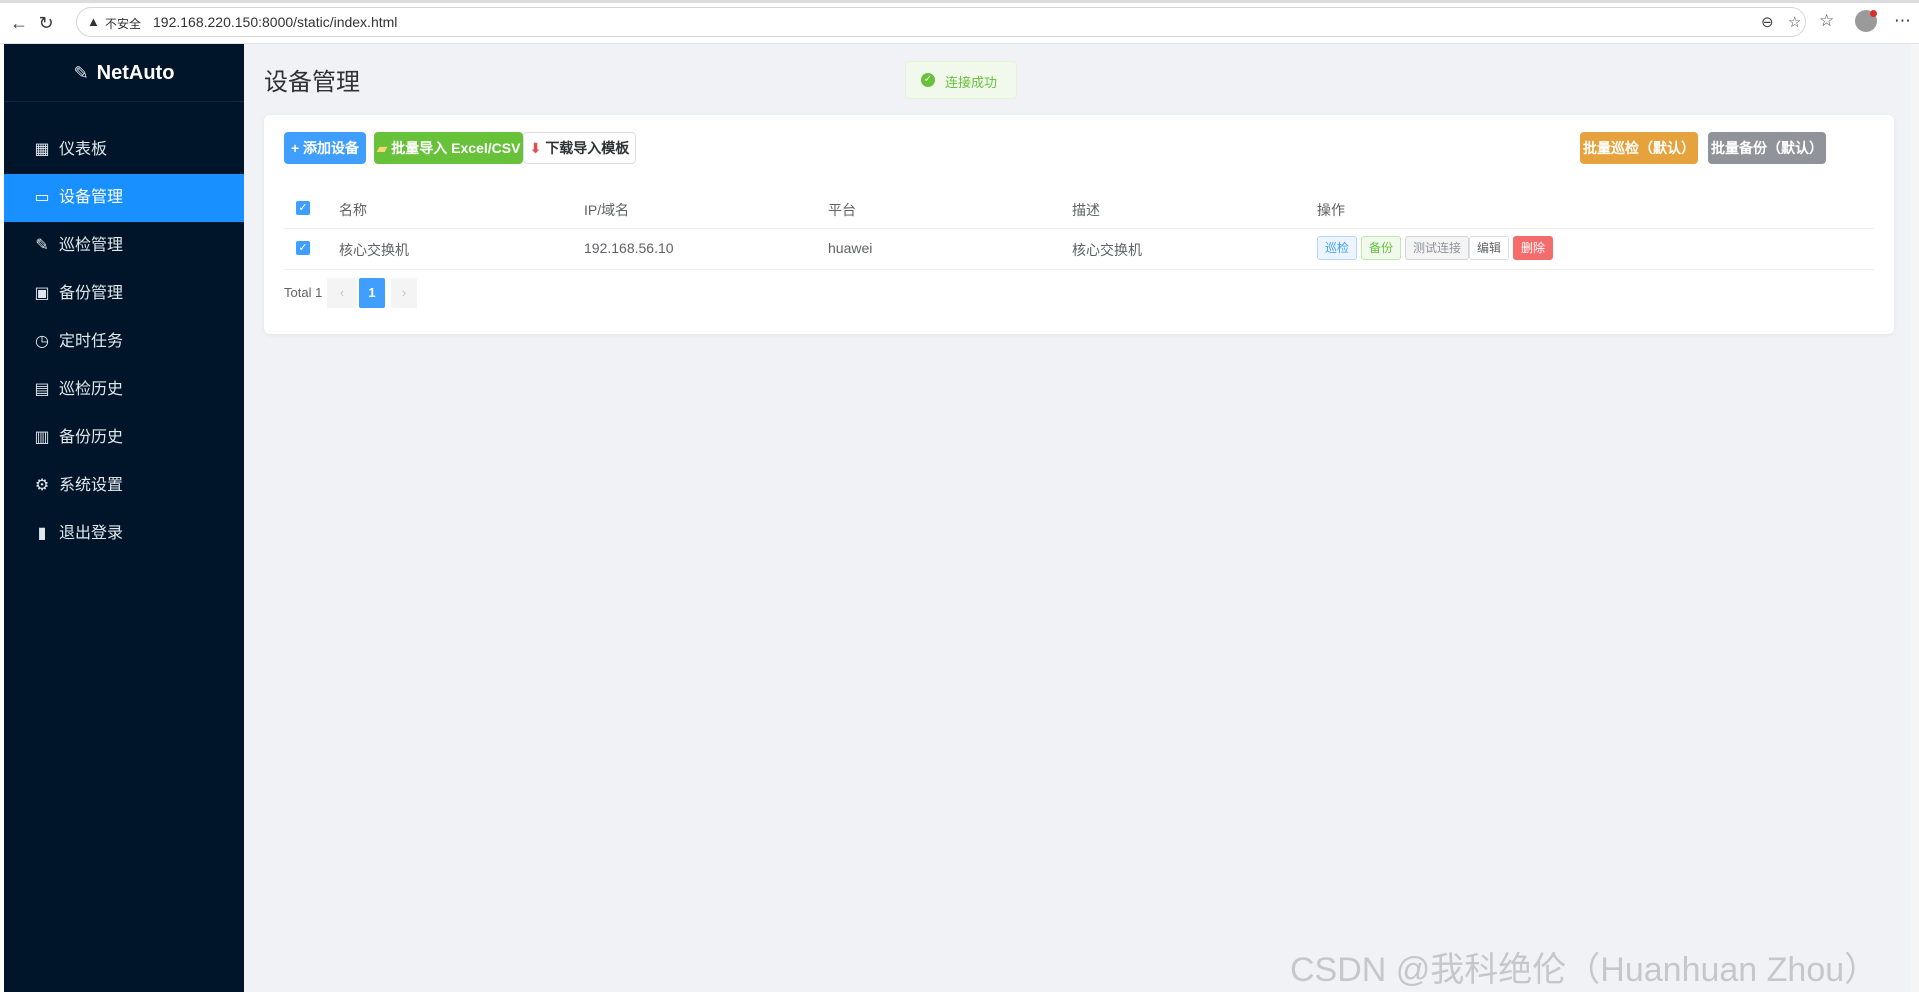  I want to click on sidebar-item-label: 设备管理, so click(91, 197).